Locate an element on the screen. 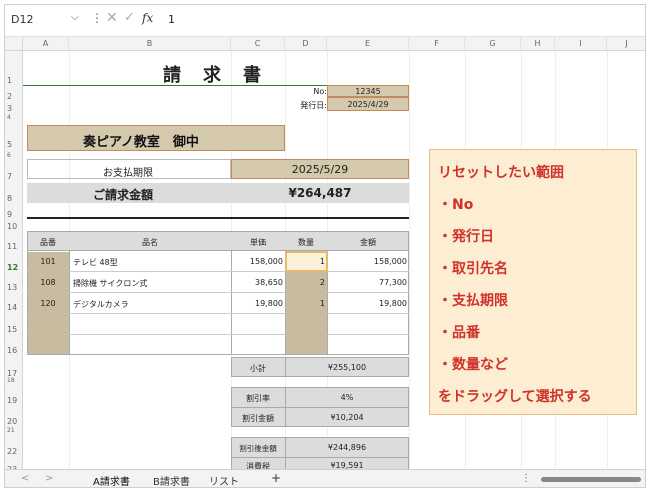 The width and height of the screenshot is (650, 492). cancel-icon: ✕ is located at coordinates (112, 18).